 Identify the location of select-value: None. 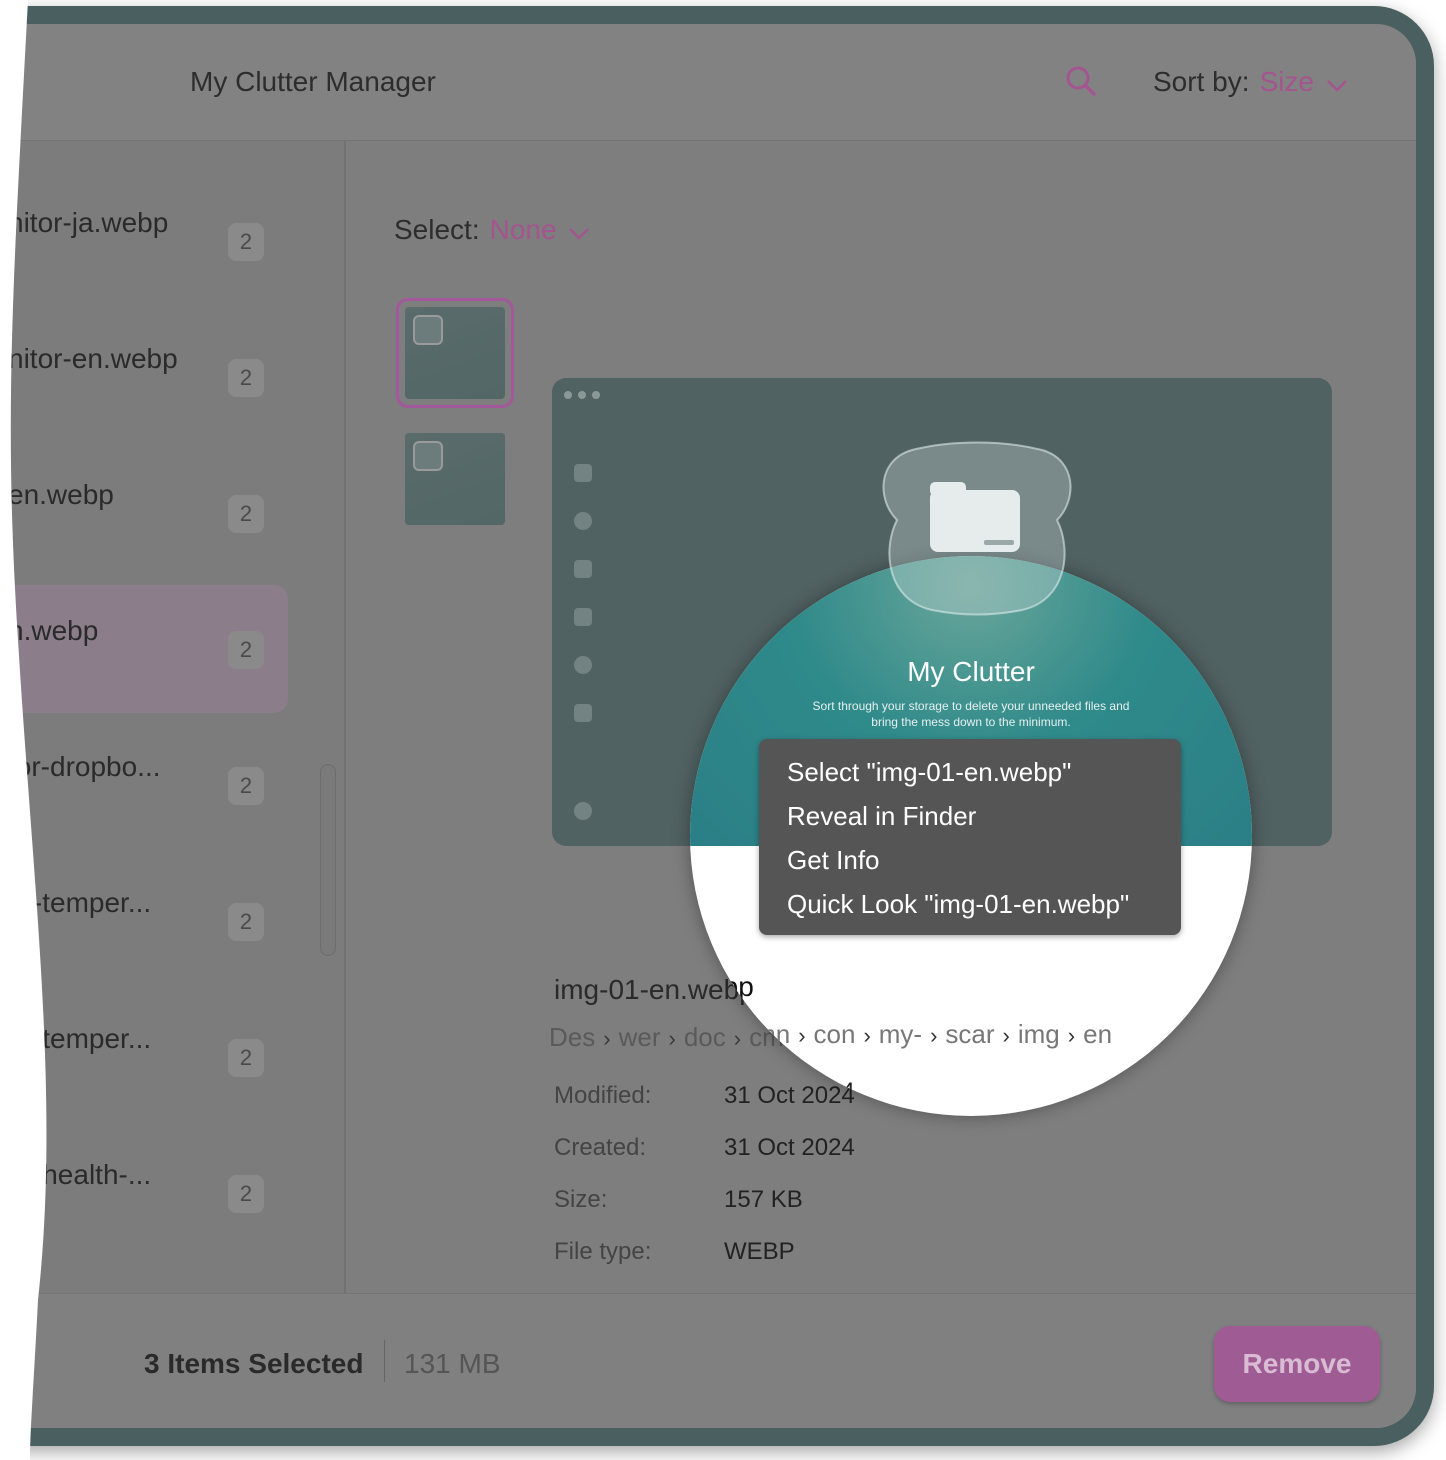
(523, 229).